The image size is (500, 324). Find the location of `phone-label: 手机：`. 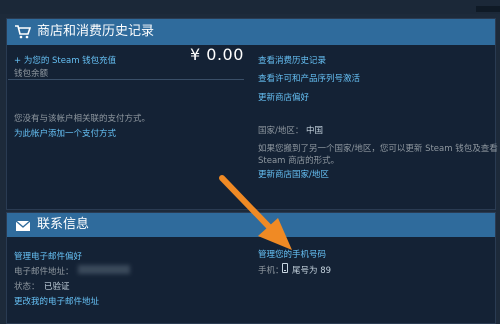

phone-label: 手机： is located at coordinates (271, 271).